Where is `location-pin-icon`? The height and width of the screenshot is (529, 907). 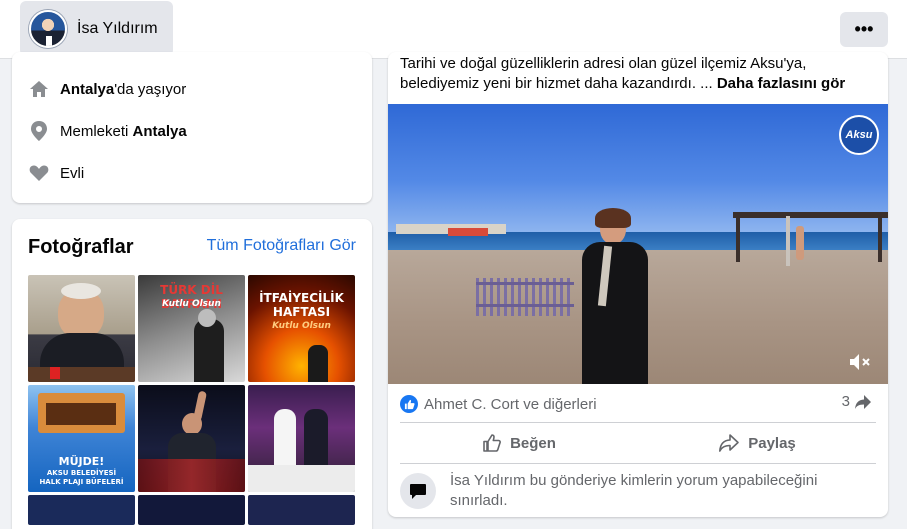 location-pin-icon is located at coordinates (39, 131).